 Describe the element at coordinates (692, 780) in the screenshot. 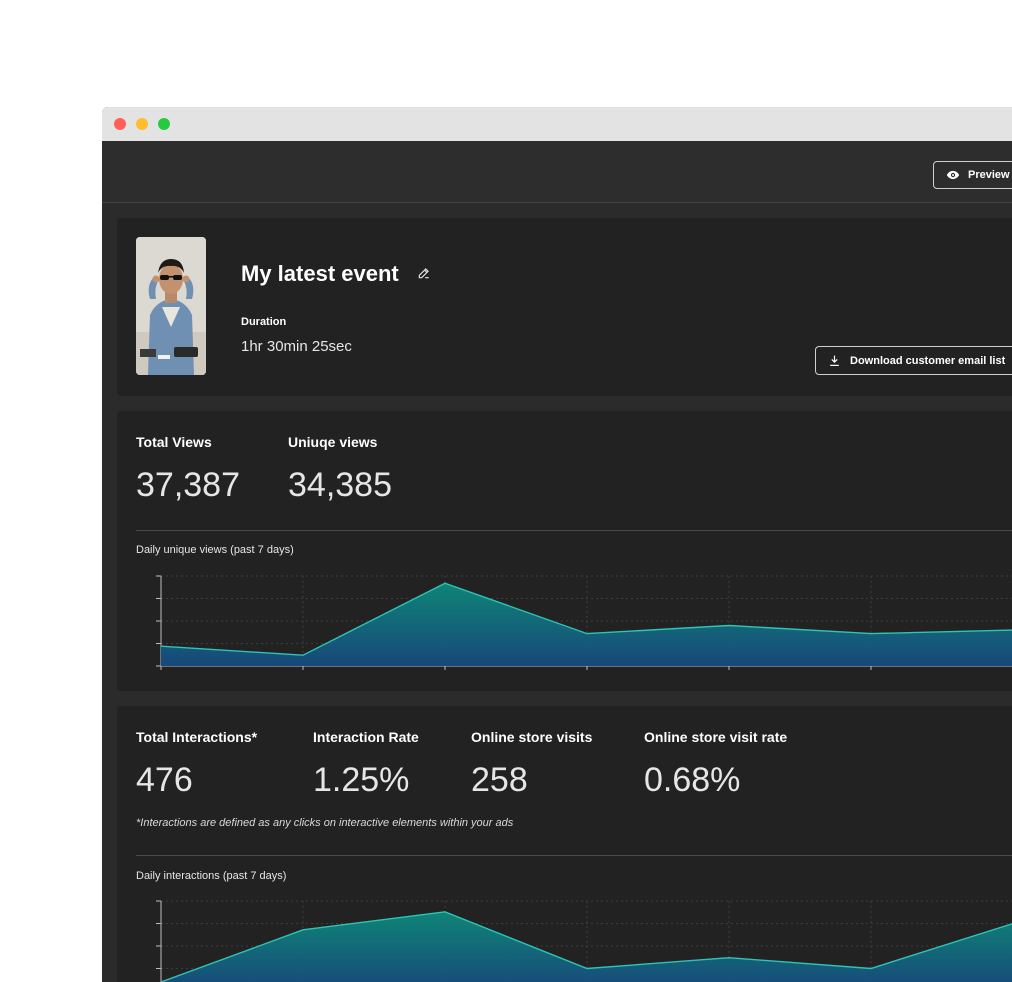

I see `store-visit-rate-value: 0.68%` at that location.